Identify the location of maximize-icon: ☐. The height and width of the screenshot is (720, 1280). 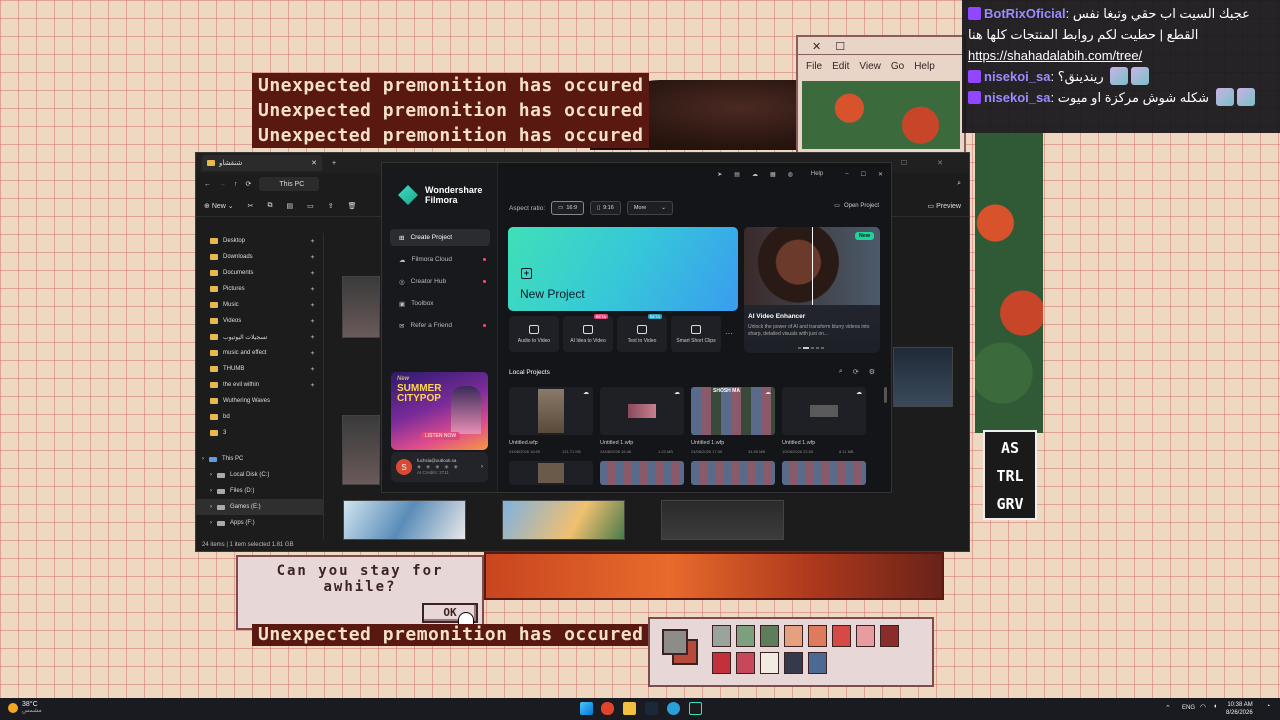
(863, 174).